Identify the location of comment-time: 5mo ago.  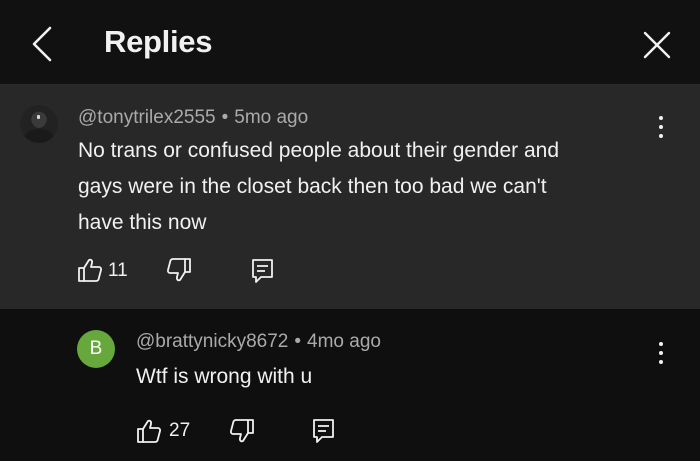
(271, 117).